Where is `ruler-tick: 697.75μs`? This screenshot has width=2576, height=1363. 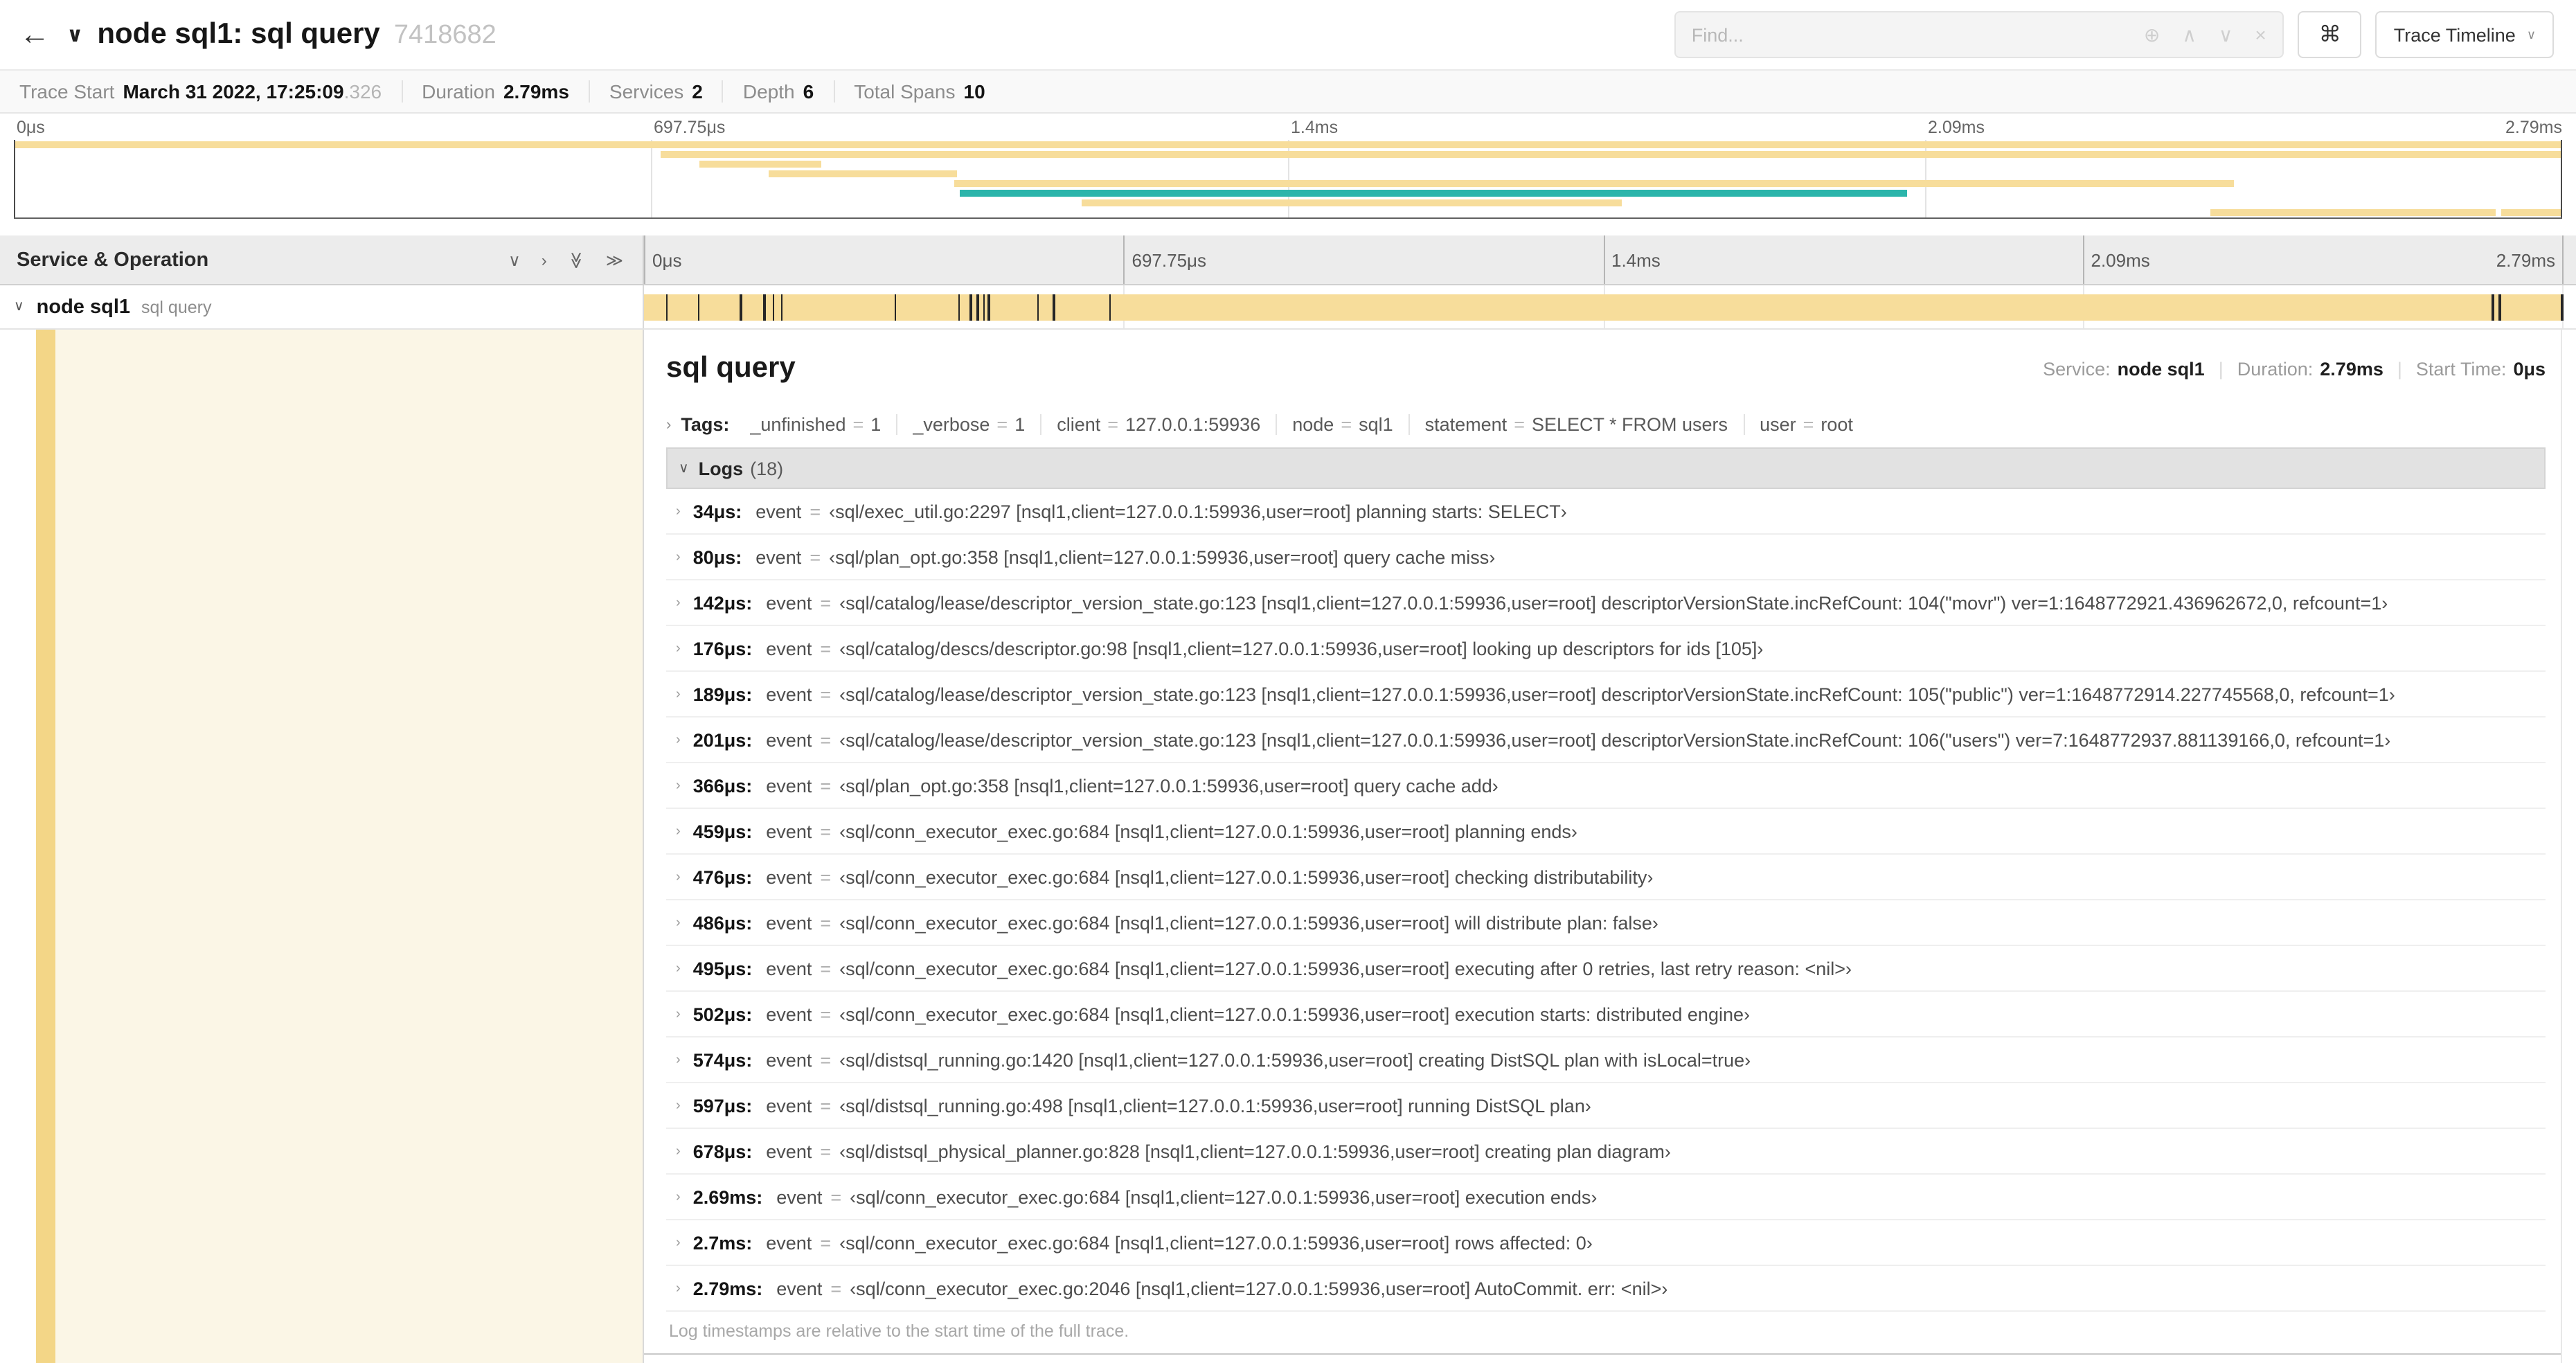
ruler-tick: 697.75μs is located at coordinates (1164, 259).